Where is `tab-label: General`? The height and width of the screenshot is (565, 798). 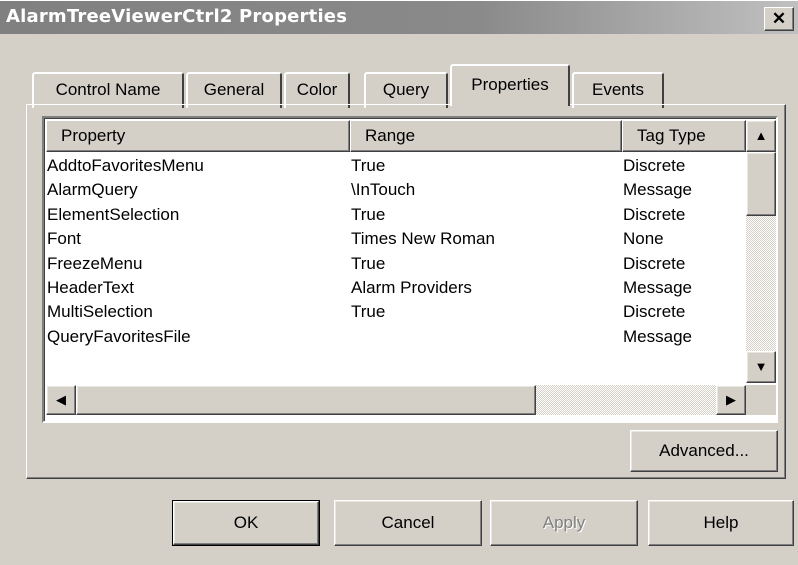
tab-label: General is located at coordinates (234, 89).